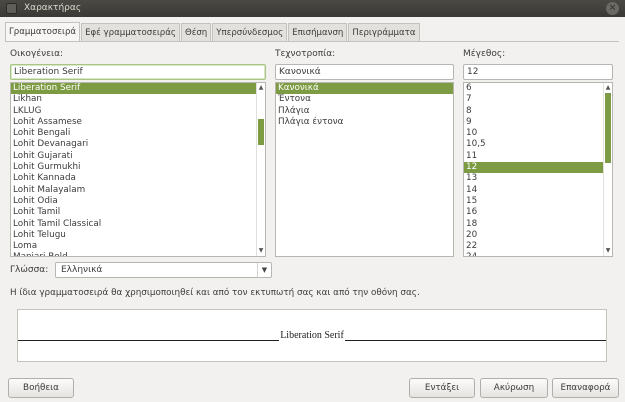 The image size is (625, 402). Describe the element at coordinates (442, 388) in the screenshot. I see `ok-button: Εντάξει` at that location.